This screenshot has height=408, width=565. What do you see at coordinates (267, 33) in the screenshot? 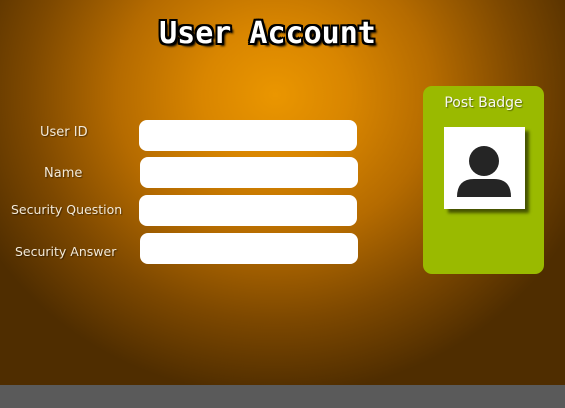
I see `page-title: User Account` at bounding box center [267, 33].